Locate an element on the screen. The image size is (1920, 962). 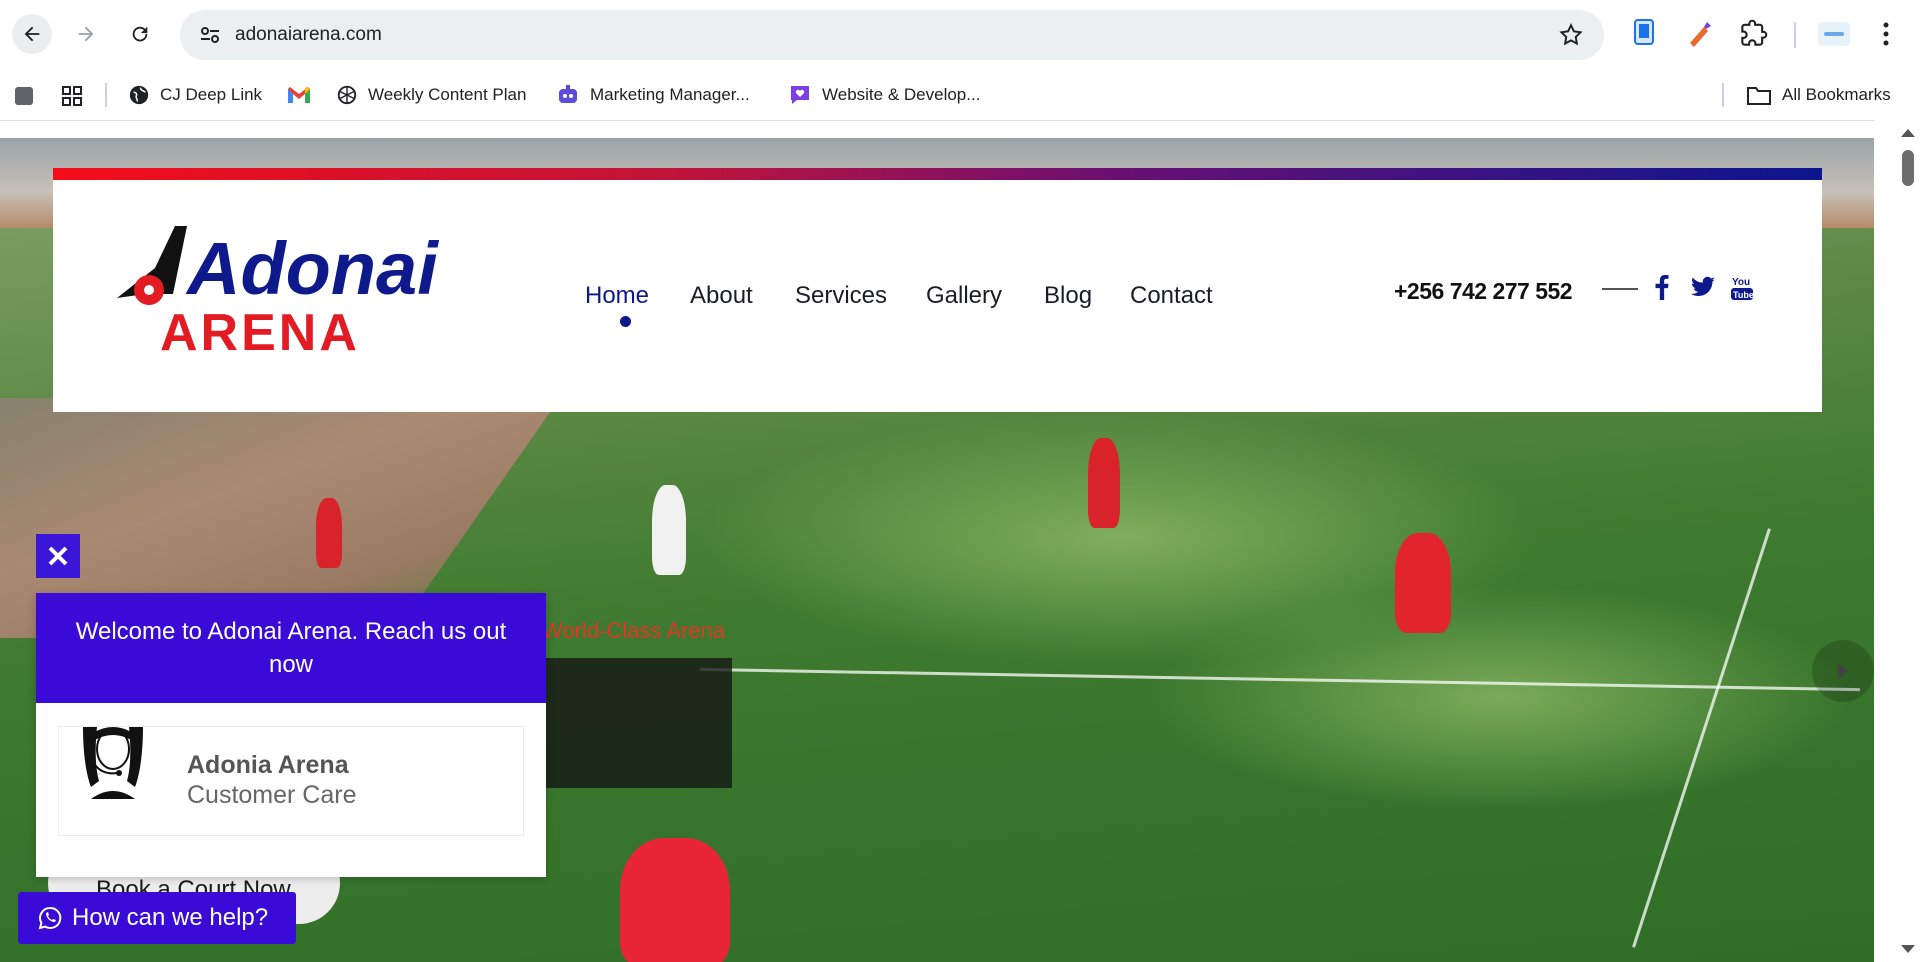
phone-divider is located at coordinates (1620, 289).